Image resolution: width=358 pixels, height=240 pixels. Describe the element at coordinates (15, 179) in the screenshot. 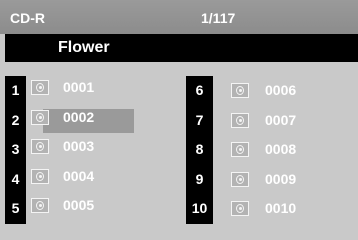

I see `file-index: 4` at that location.